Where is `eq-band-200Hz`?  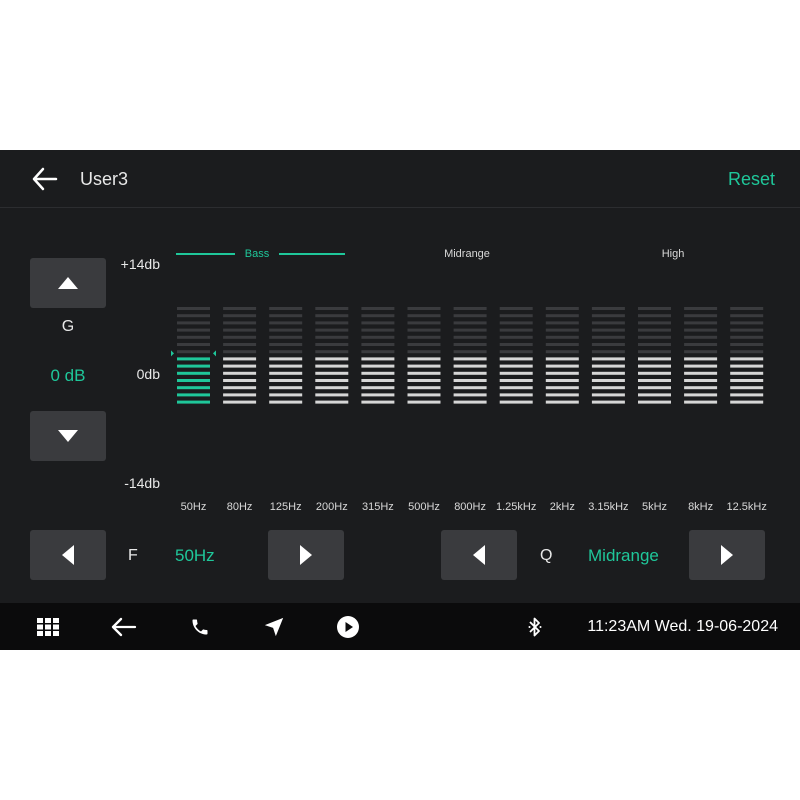 eq-band-200Hz is located at coordinates (332, 355).